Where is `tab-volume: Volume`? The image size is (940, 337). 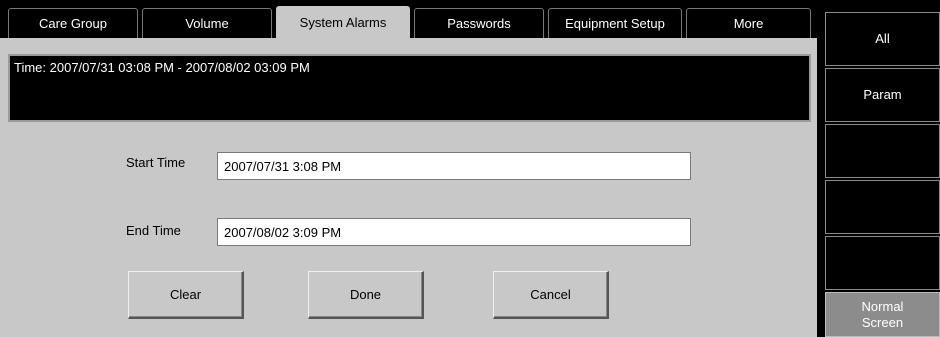
tab-volume: Volume is located at coordinates (207, 23).